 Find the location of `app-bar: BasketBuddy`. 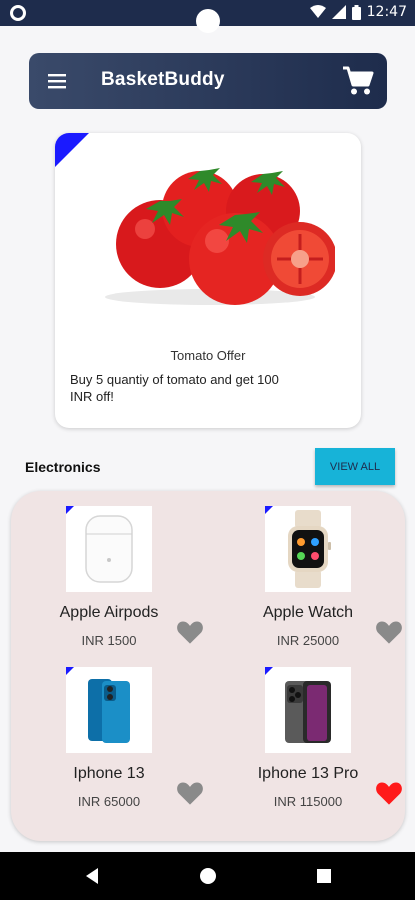

app-bar: BasketBuddy is located at coordinates (208, 81).